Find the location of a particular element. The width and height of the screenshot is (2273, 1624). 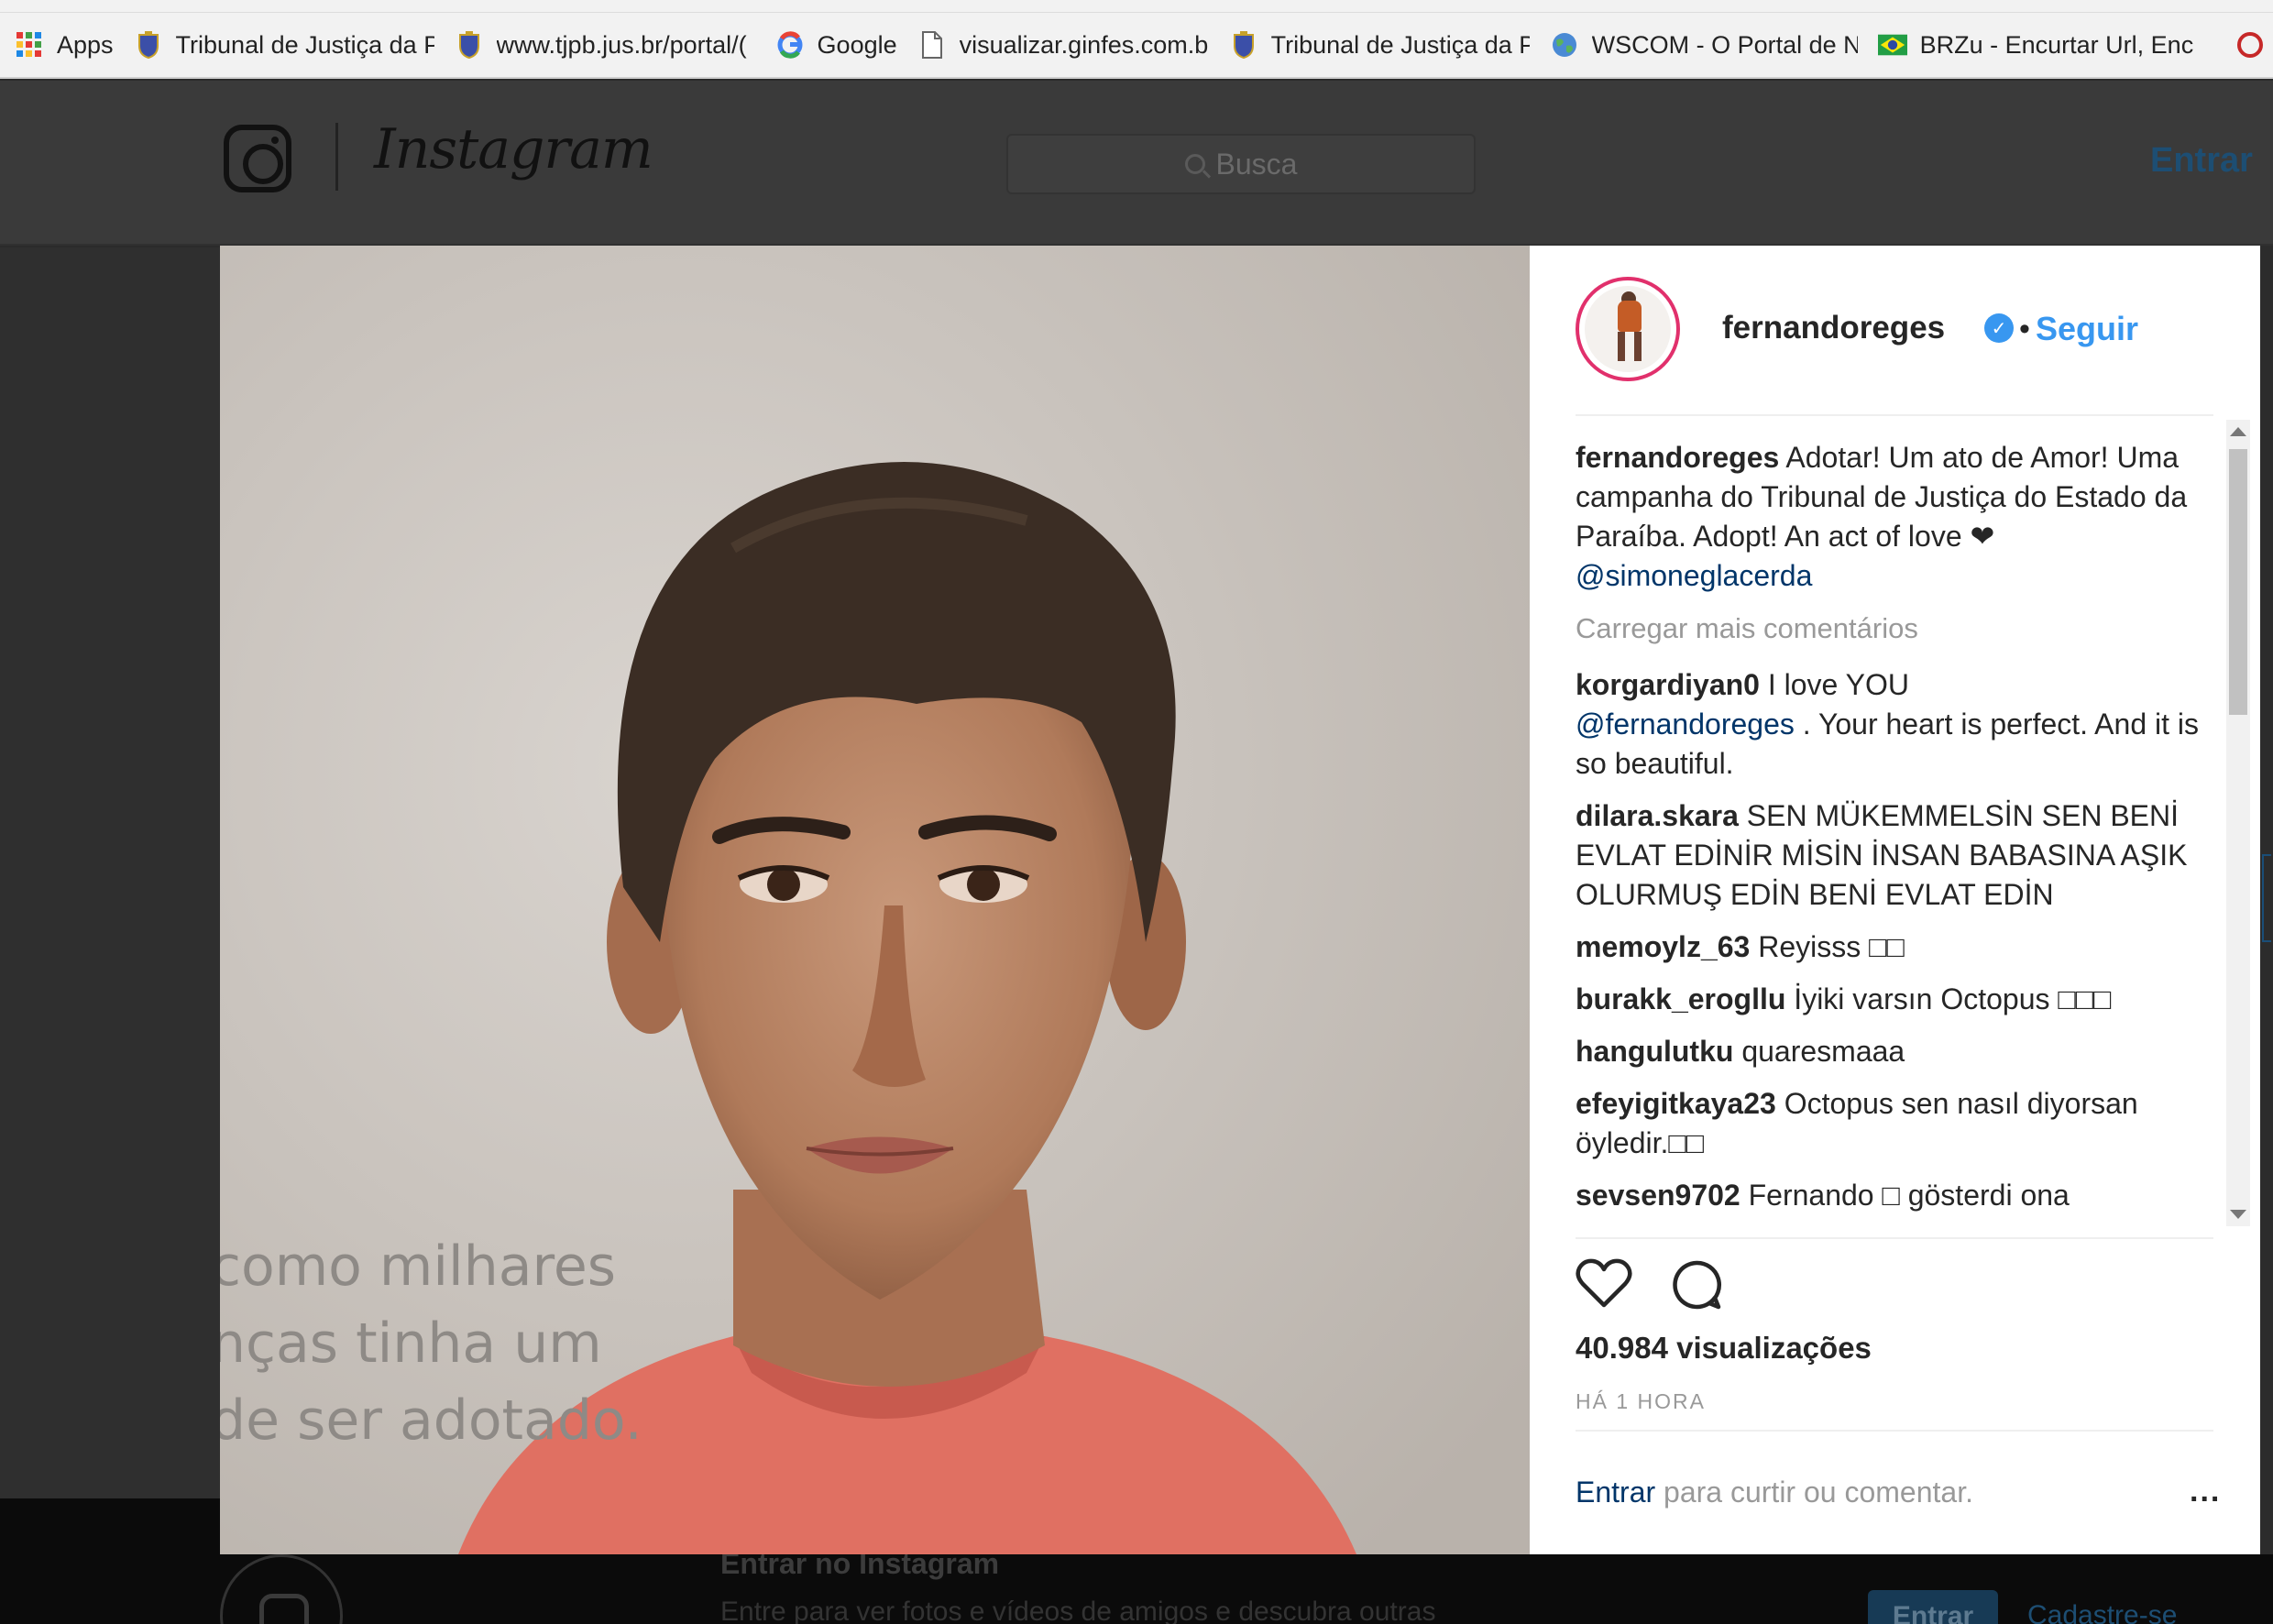

overlay-line: como milhares is located at coordinates (418, 1266).